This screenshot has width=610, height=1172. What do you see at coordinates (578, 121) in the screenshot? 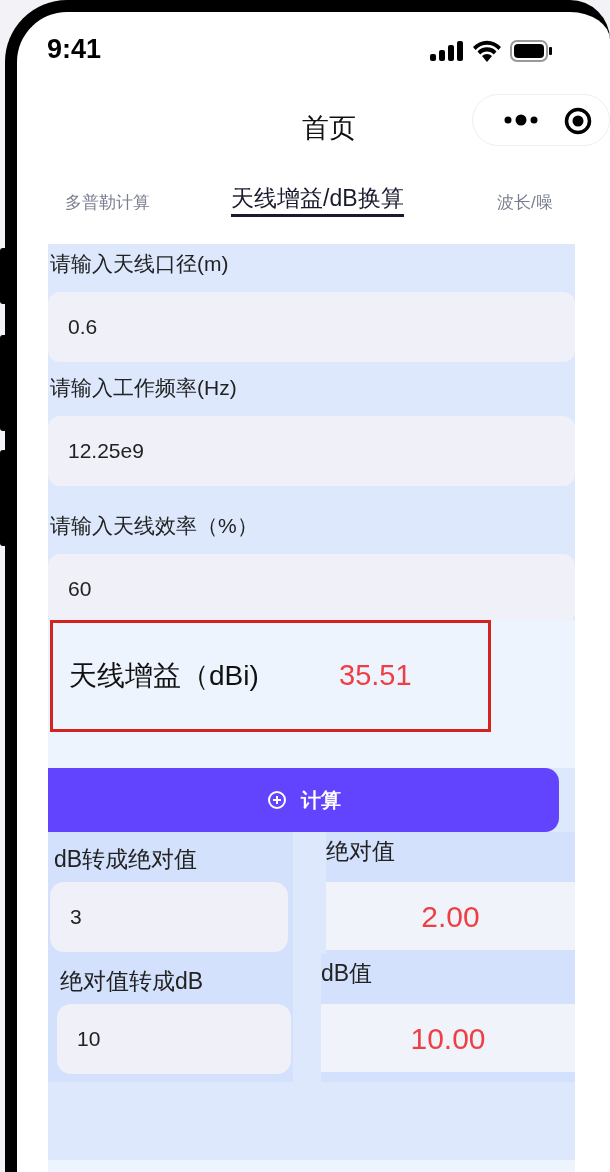
I see `target-icon` at bounding box center [578, 121].